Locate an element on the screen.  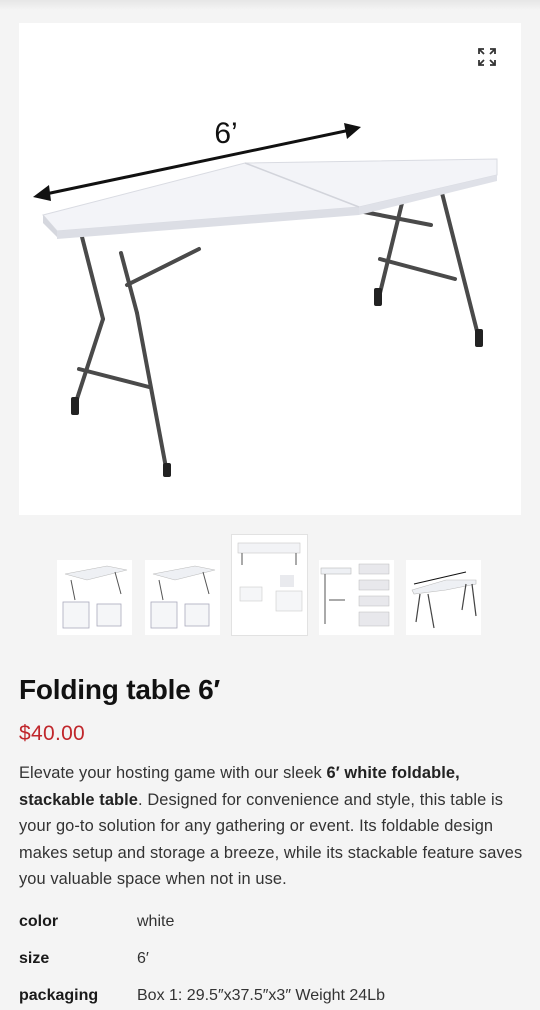
spec-row-color: color white is located at coordinates (274, 923).